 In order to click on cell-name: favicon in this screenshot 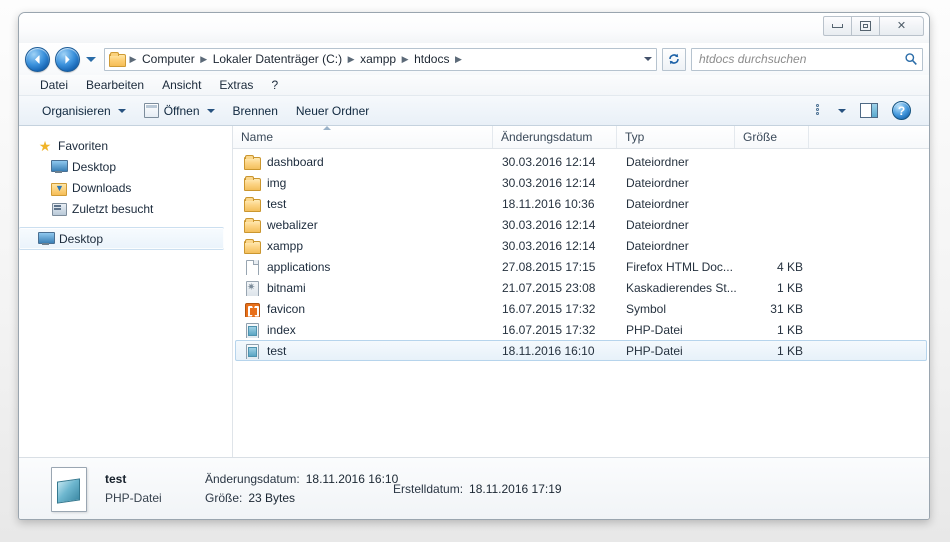, I will do `click(368, 309)`.